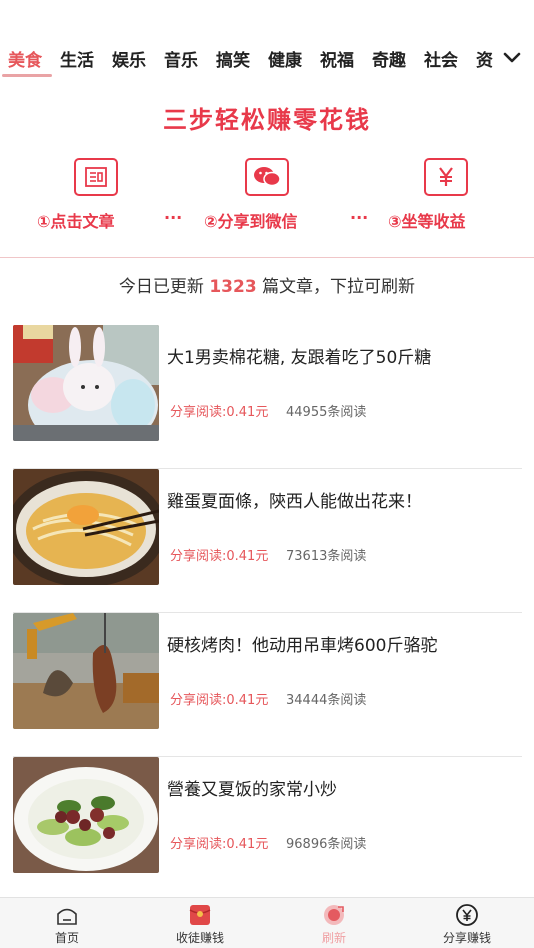  I want to click on tab-curiosity: 奇趣, so click(389, 58).